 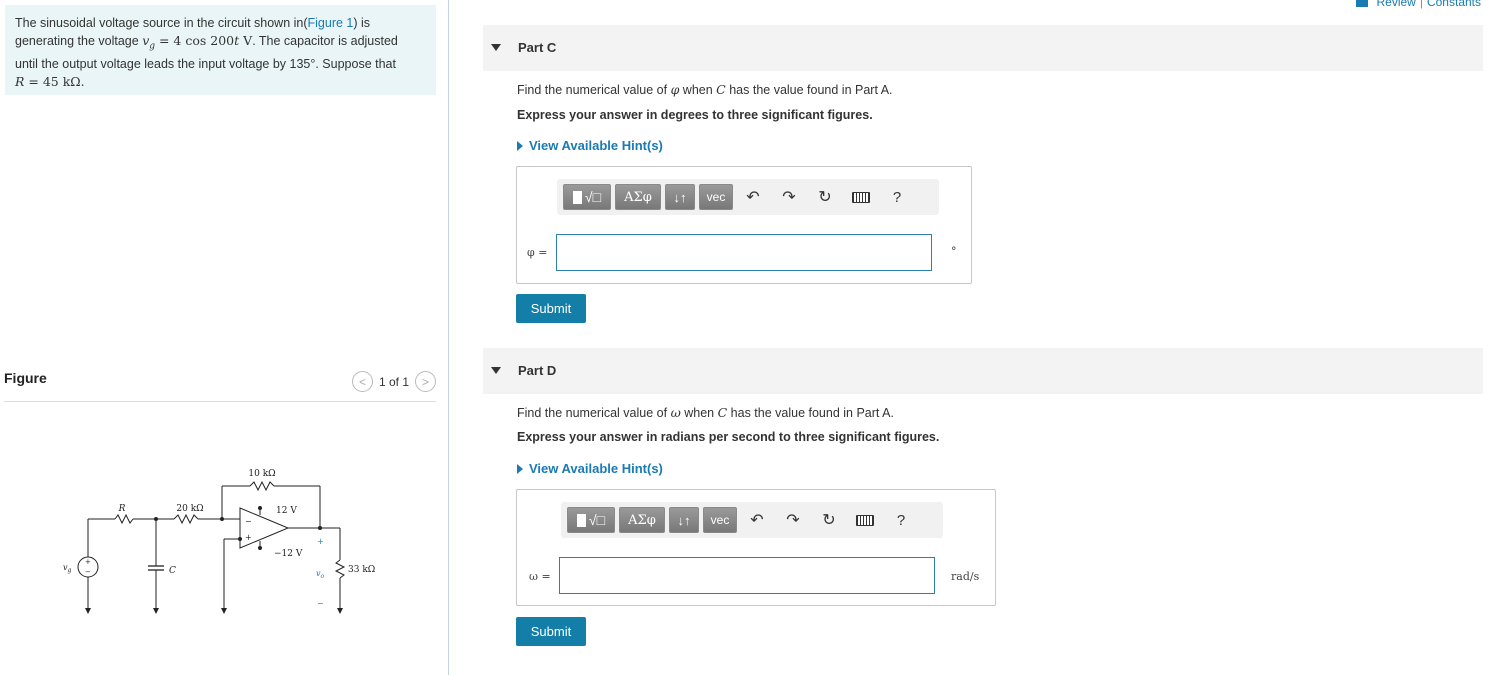 What do you see at coordinates (320, 603) in the screenshot?
I see `vo-minus: −` at bounding box center [320, 603].